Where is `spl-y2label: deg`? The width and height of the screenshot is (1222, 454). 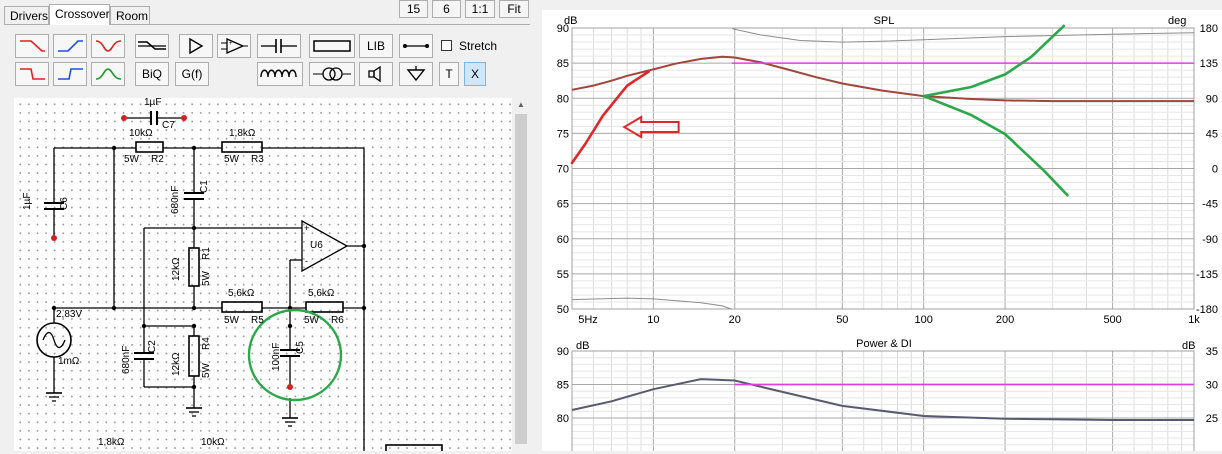 spl-y2label: deg is located at coordinates (1177, 21).